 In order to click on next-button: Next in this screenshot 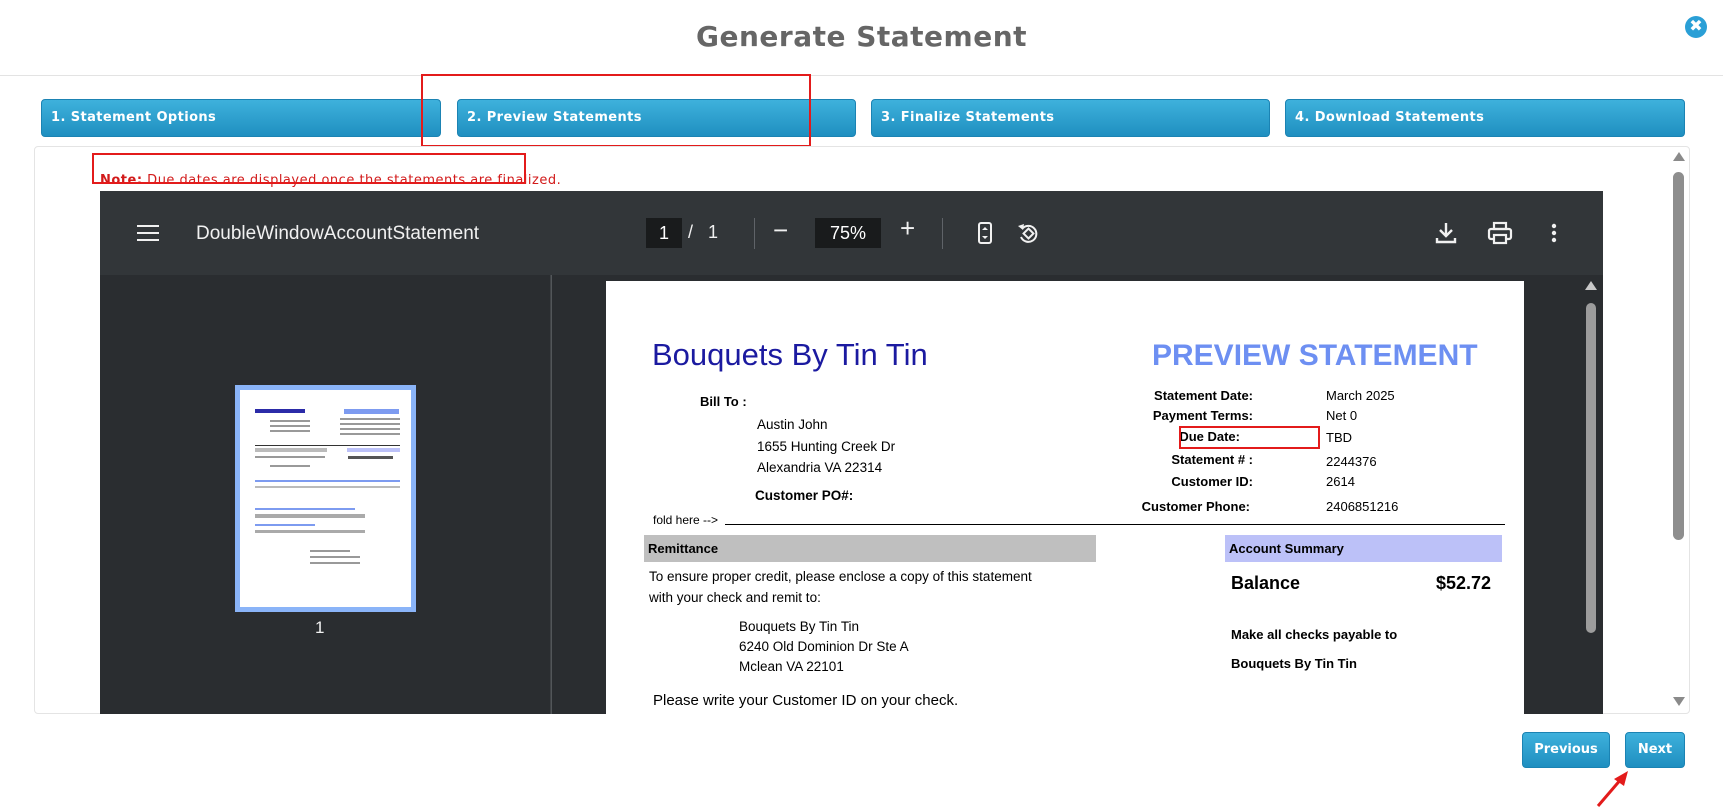, I will do `click(1655, 750)`.